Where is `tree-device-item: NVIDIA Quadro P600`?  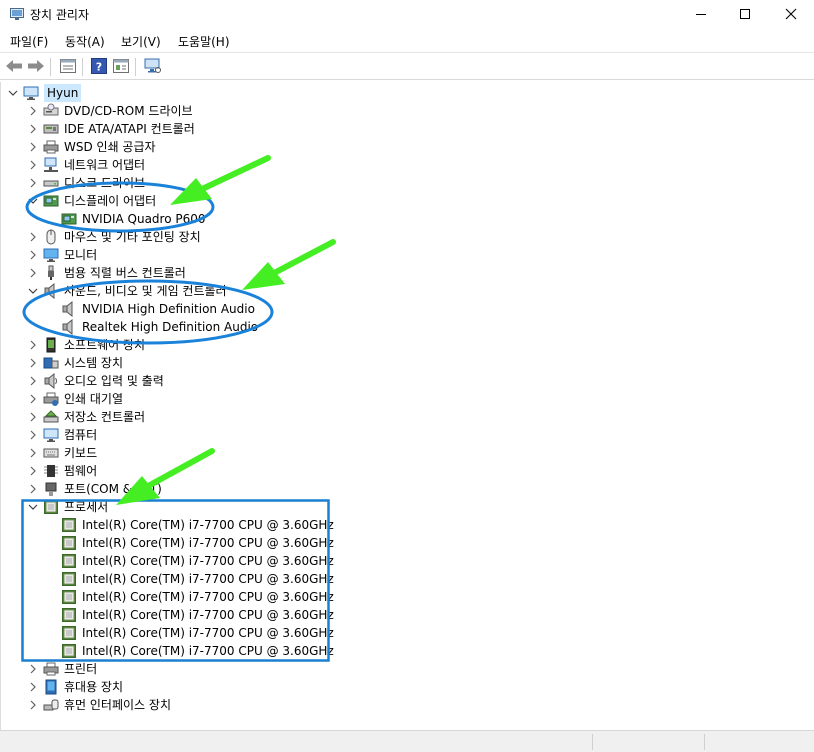 tree-device-item: NVIDIA Quadro P600 is located at coordinates (125, 219).